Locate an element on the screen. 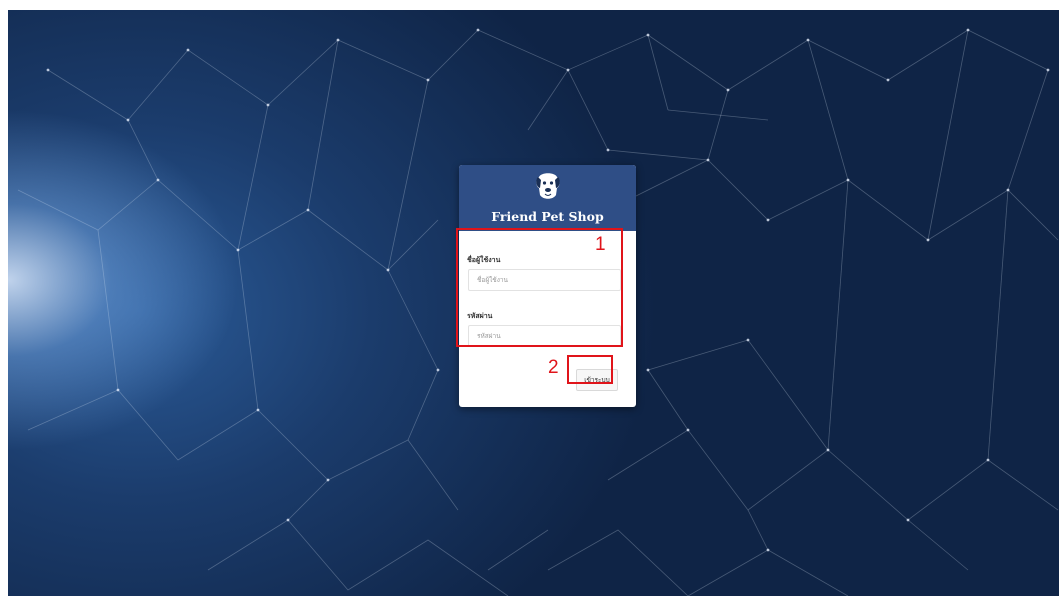  step-2-marker: 2 is located at coordinates (553, 367).